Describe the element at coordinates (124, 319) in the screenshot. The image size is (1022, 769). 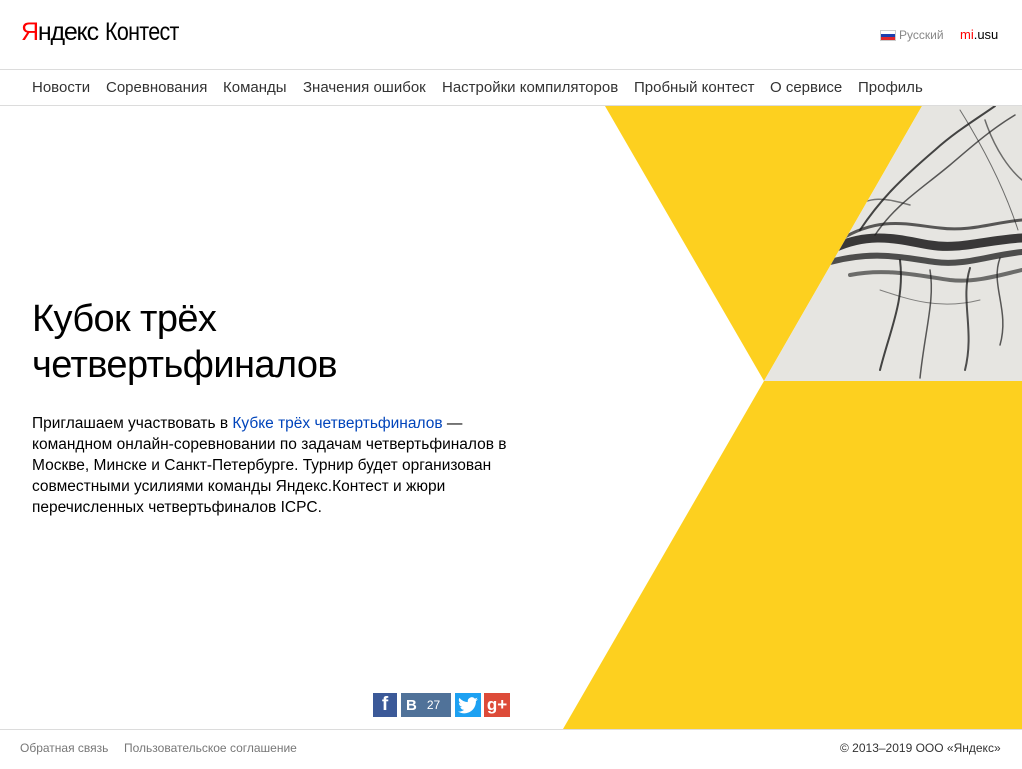
I see `banner-title-line1: Кубок трёх` at that location.